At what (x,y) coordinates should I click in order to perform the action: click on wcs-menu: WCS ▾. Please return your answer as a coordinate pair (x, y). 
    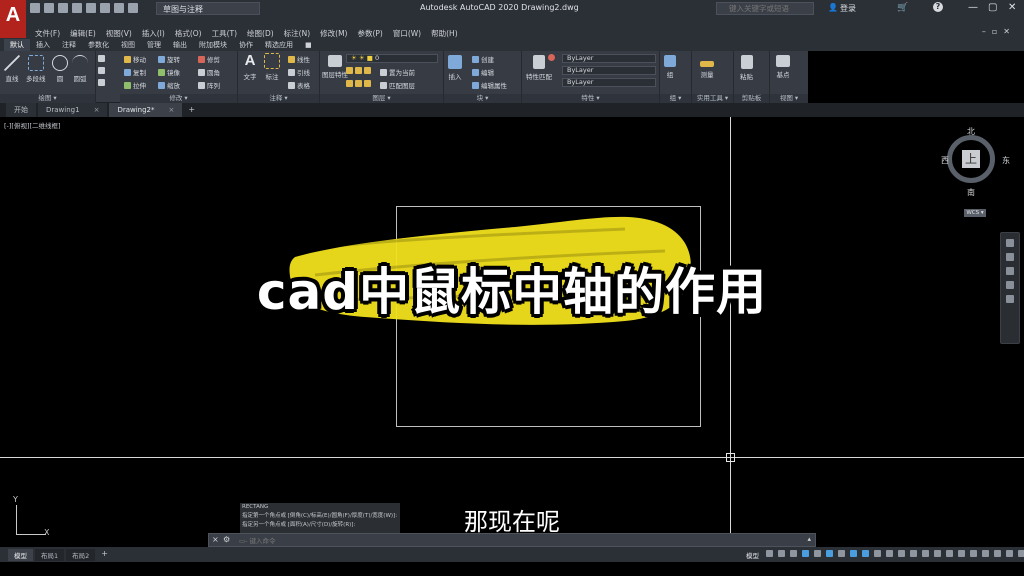
    Looking at the image, I should click on (975, 213).